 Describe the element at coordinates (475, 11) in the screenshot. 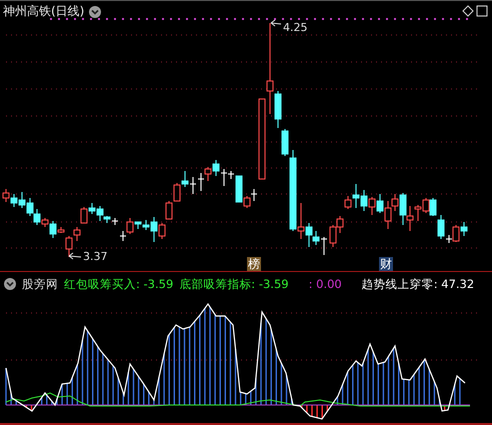

I see `window-controls-icon` at that location.